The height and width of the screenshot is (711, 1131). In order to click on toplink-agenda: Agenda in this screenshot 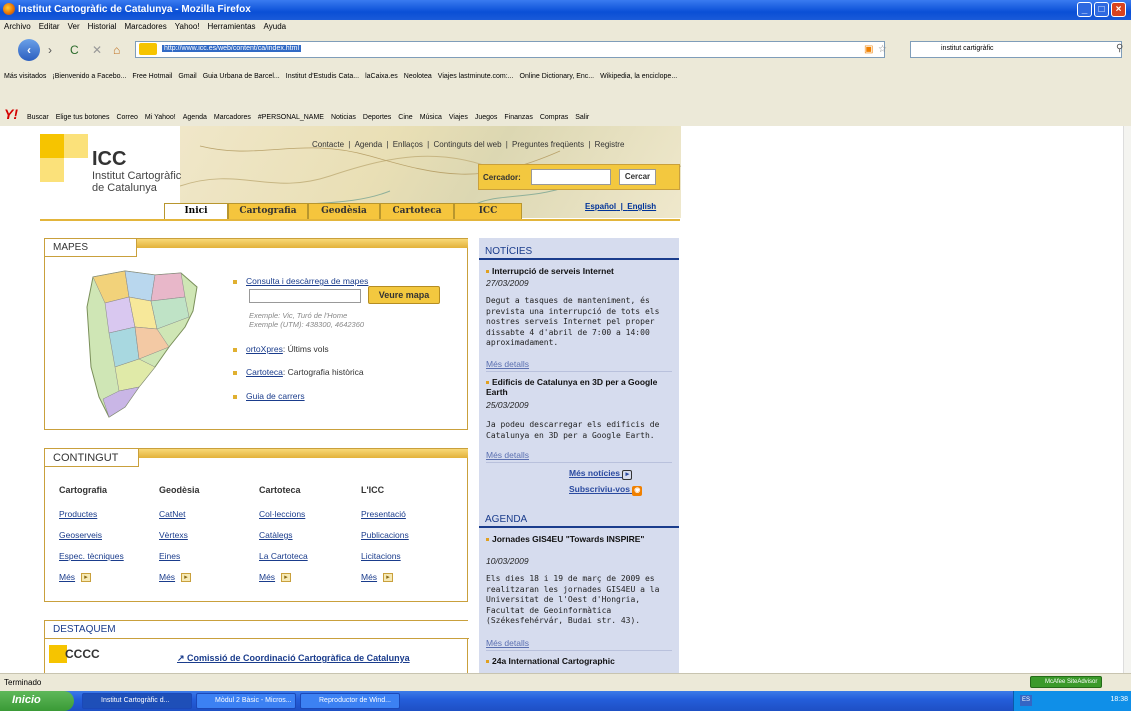, I will do `click(369, 144)`.